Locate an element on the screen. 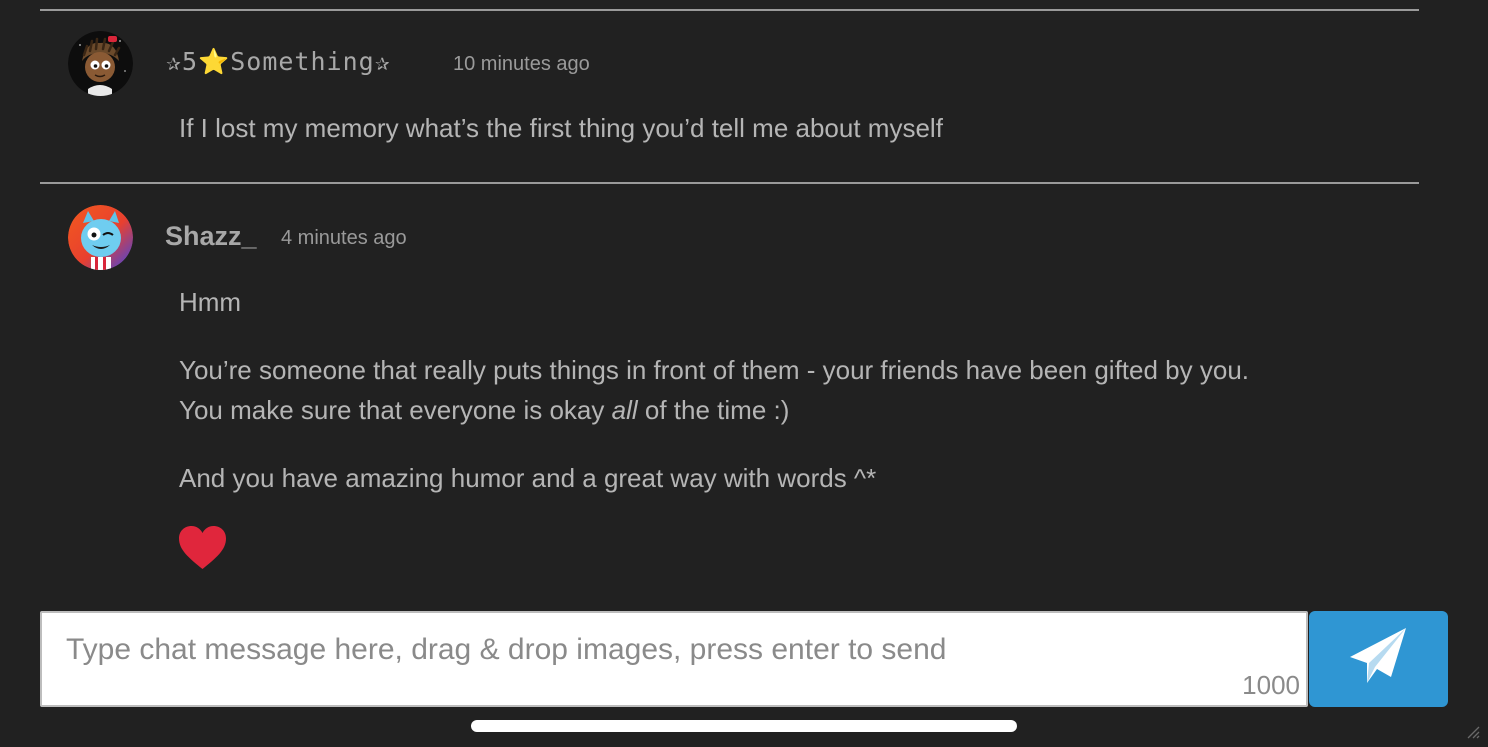 The image size is (1488, 747). home-indicator is located at coordinates (744, 726).